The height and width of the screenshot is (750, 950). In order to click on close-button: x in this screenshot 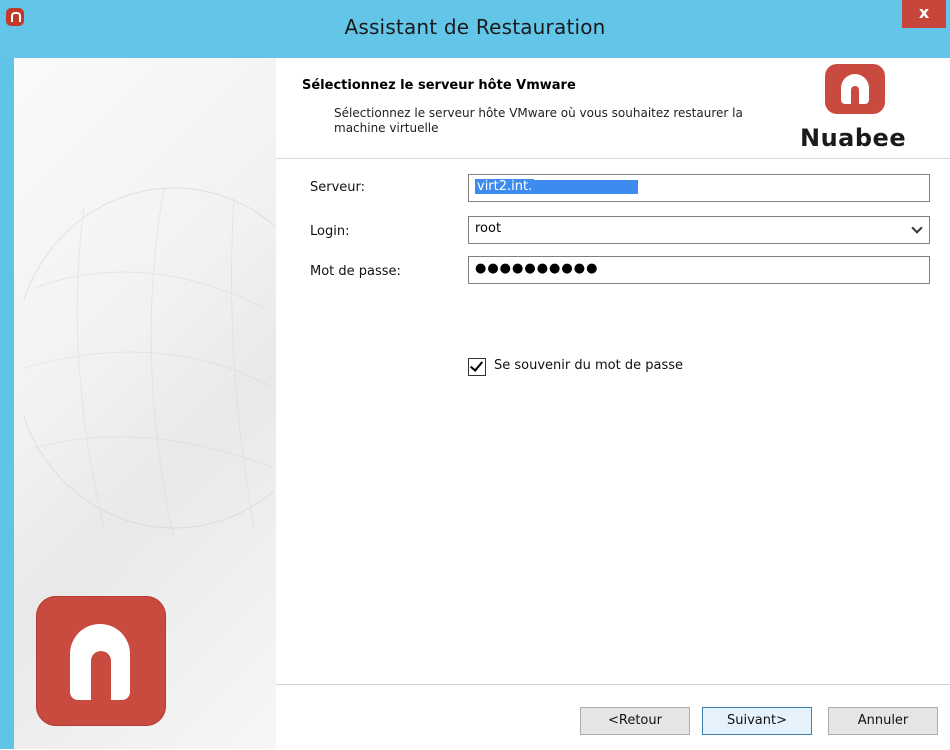, I will do `click(924, 14)`.